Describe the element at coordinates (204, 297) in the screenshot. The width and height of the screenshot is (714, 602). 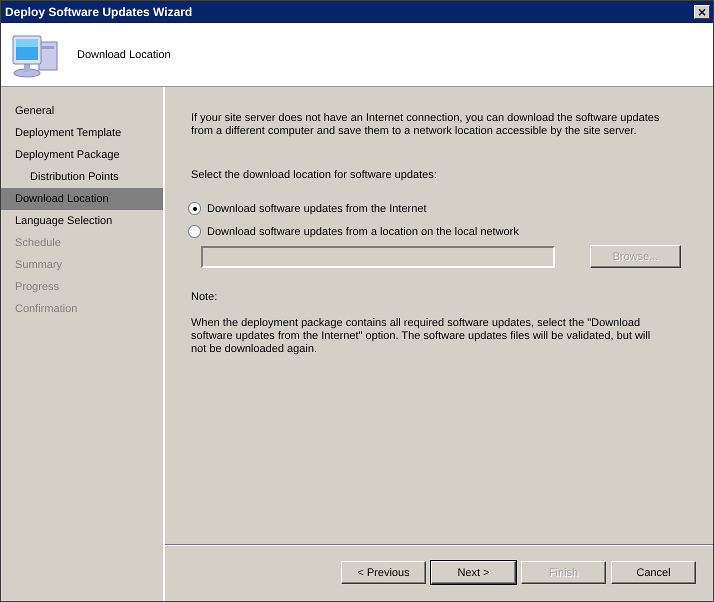
I see `note-label: Note:` at that location.